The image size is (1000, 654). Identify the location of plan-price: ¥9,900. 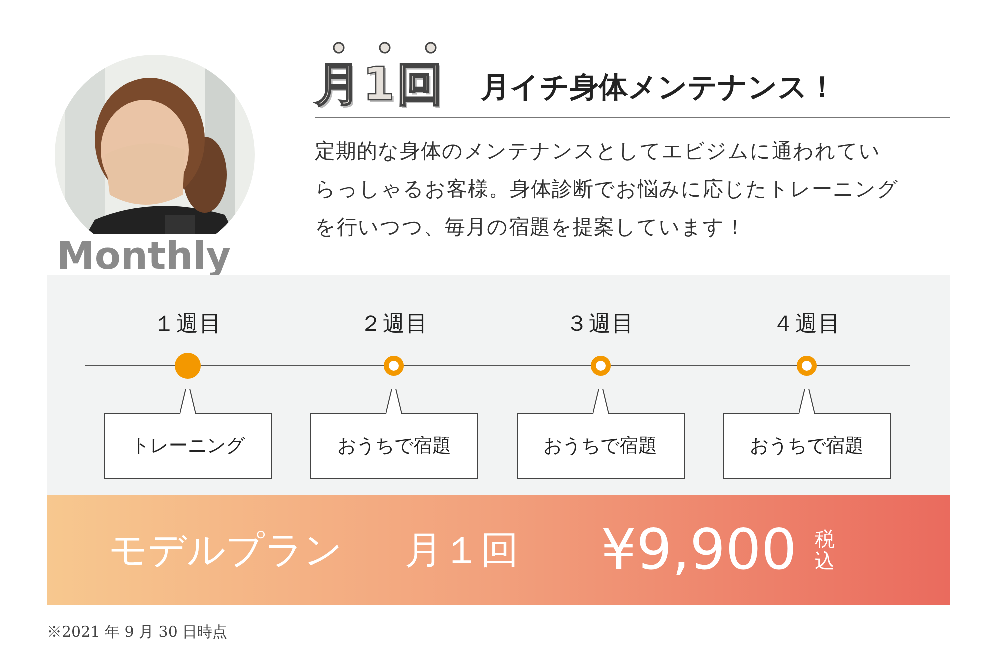
(699, 550).